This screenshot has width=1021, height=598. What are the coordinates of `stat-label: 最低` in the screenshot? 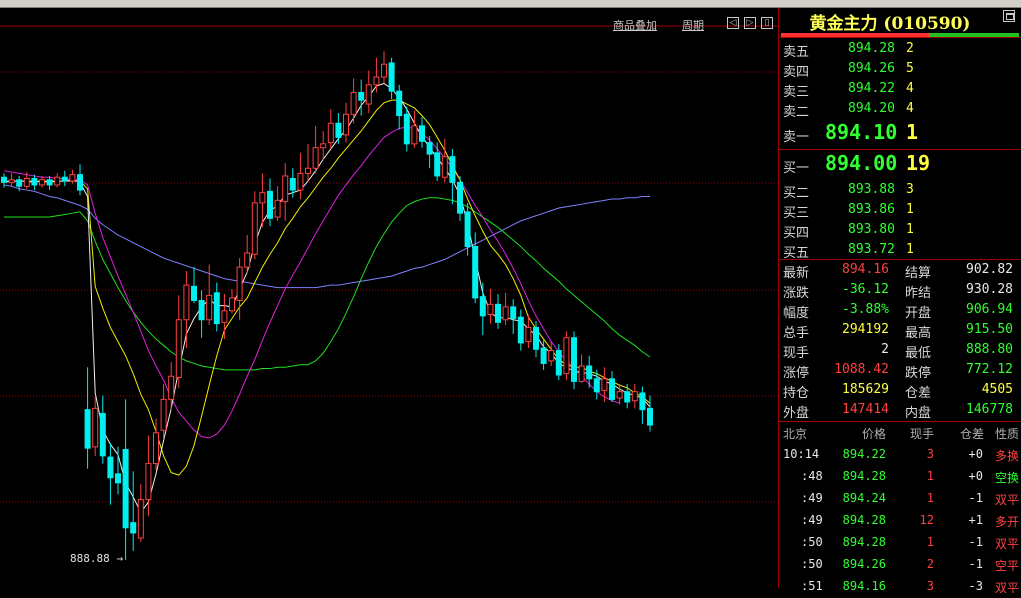 It's located at (918, 353).